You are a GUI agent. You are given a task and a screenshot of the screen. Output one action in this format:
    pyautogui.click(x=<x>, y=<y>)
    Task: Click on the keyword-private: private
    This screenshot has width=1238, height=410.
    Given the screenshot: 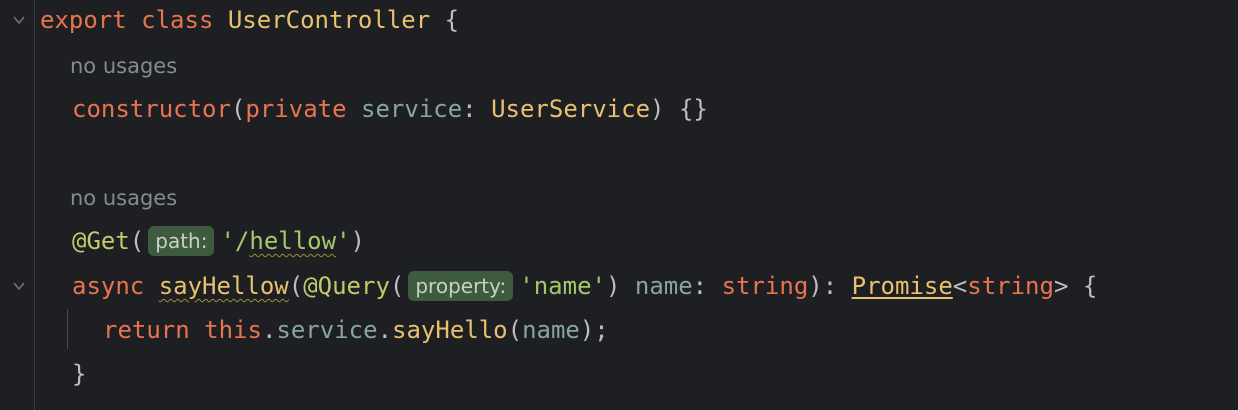 What is the action you would take?
    pyautogui.click(x=296, y=109)
    